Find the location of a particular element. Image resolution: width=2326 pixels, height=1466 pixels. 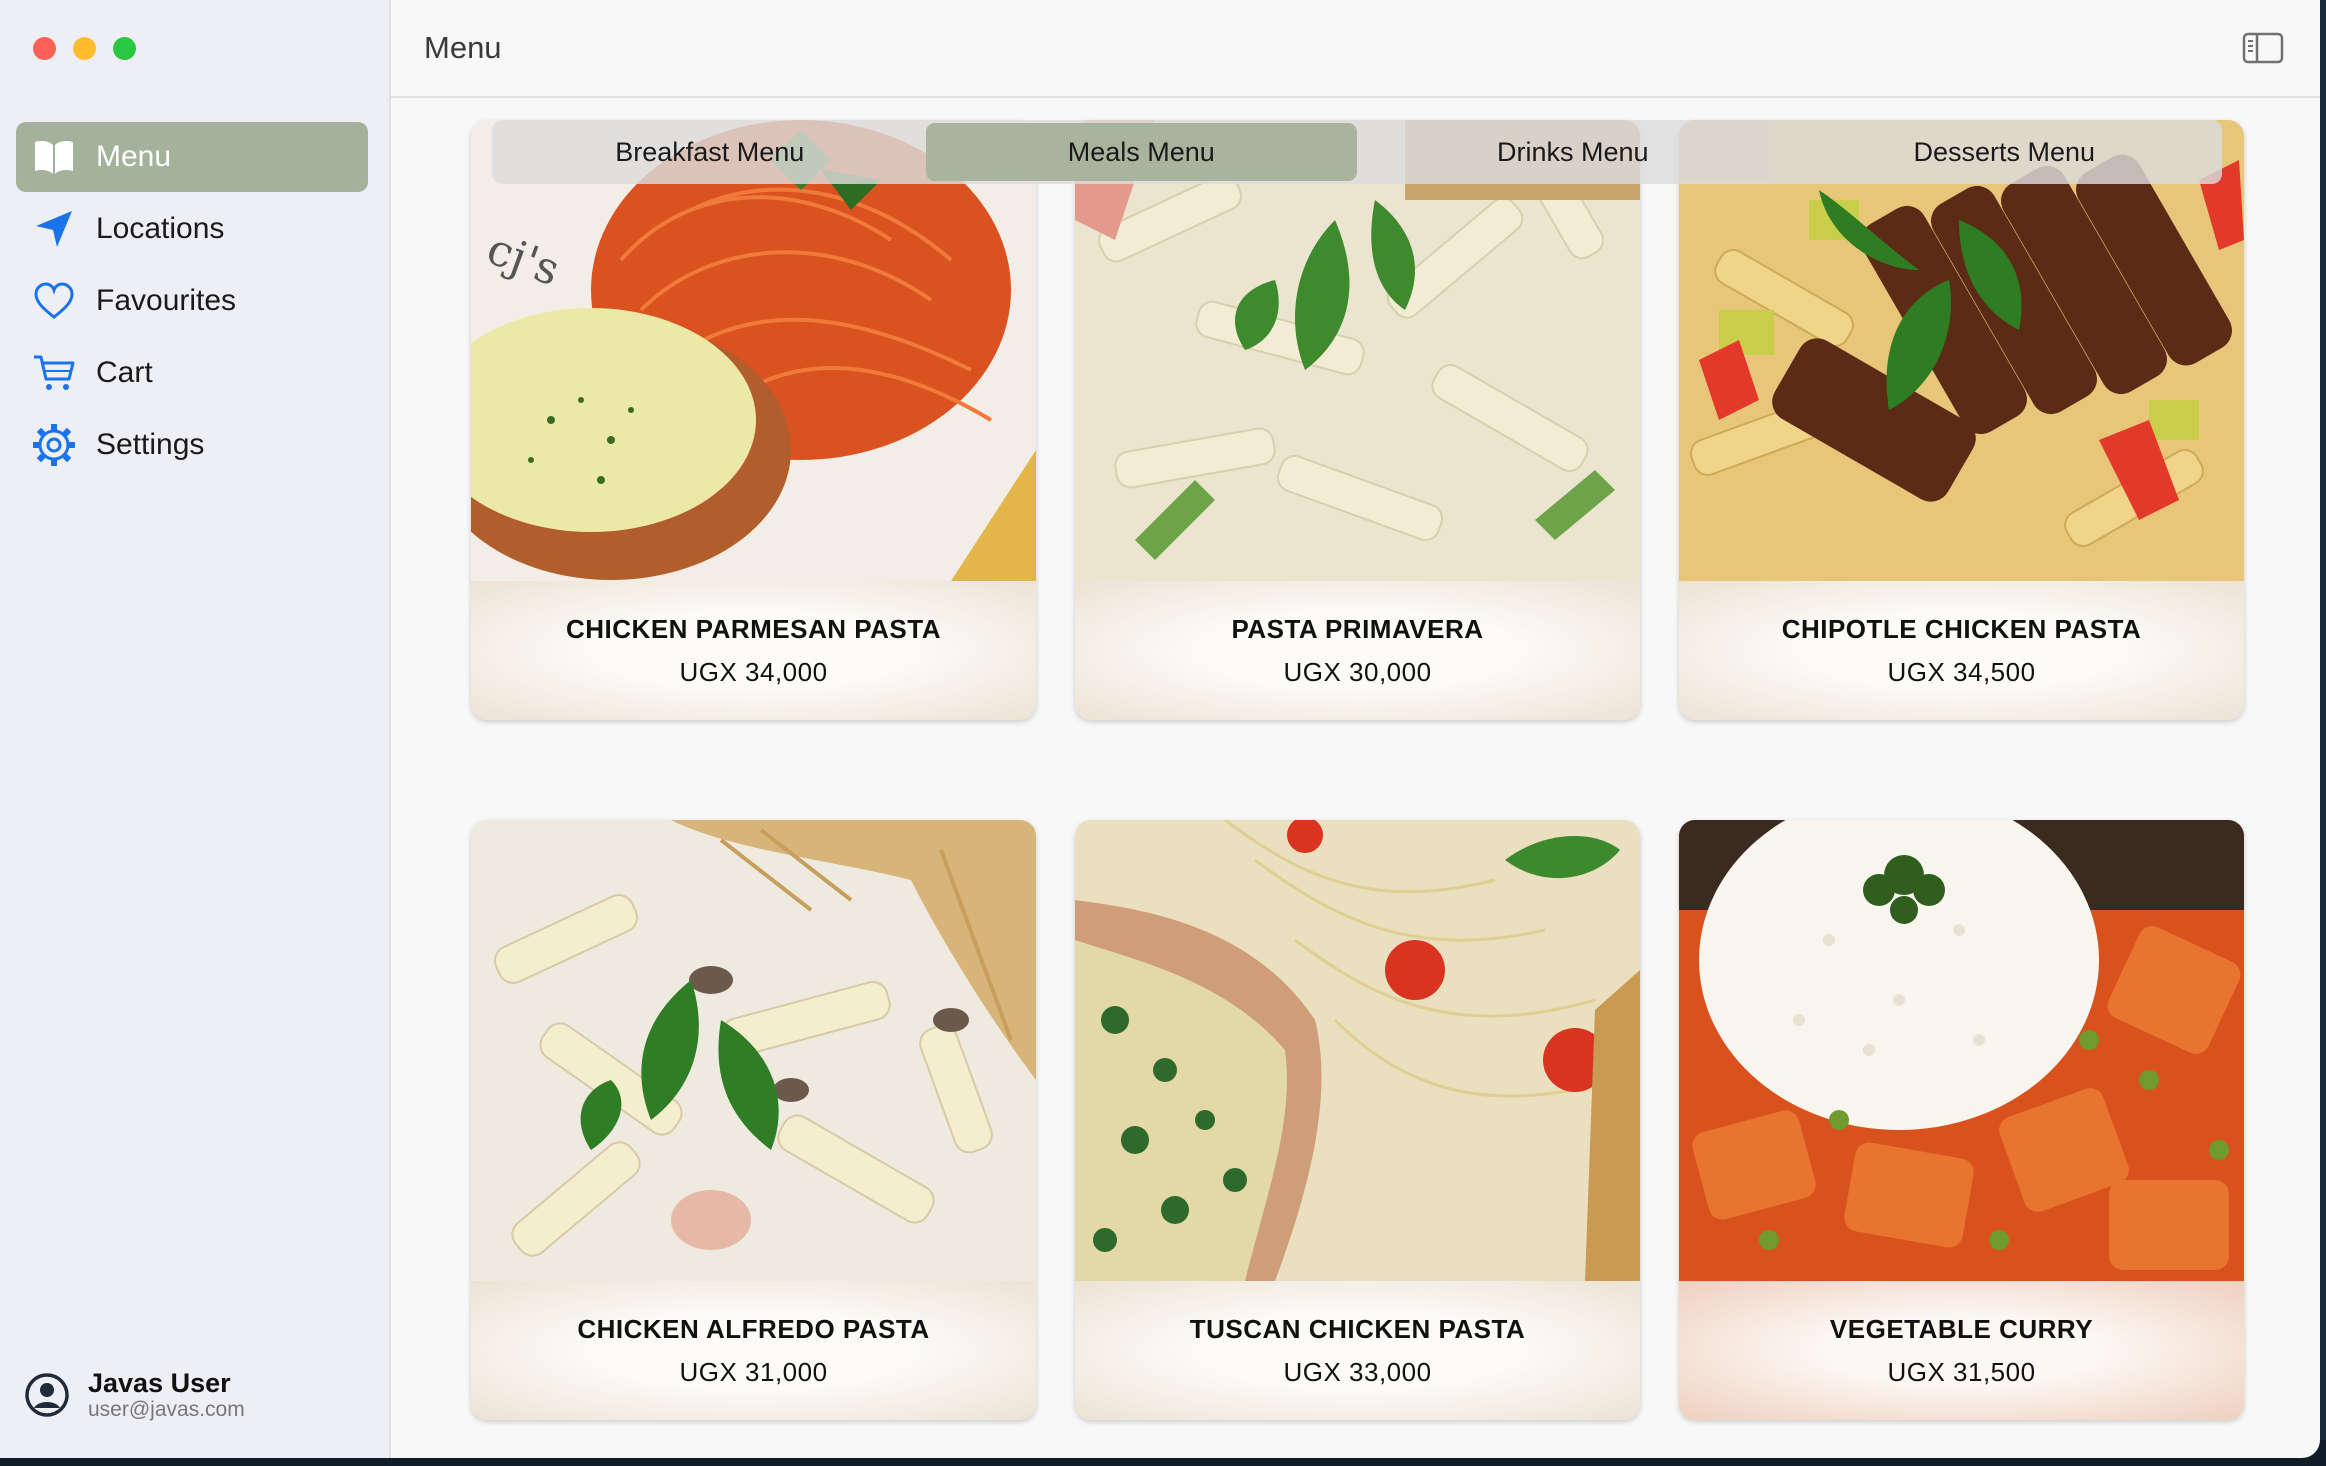

menu-card: TUSCAN CHICKEN PASTA UGX 33,000 is located at coordinates (1357, 1120).